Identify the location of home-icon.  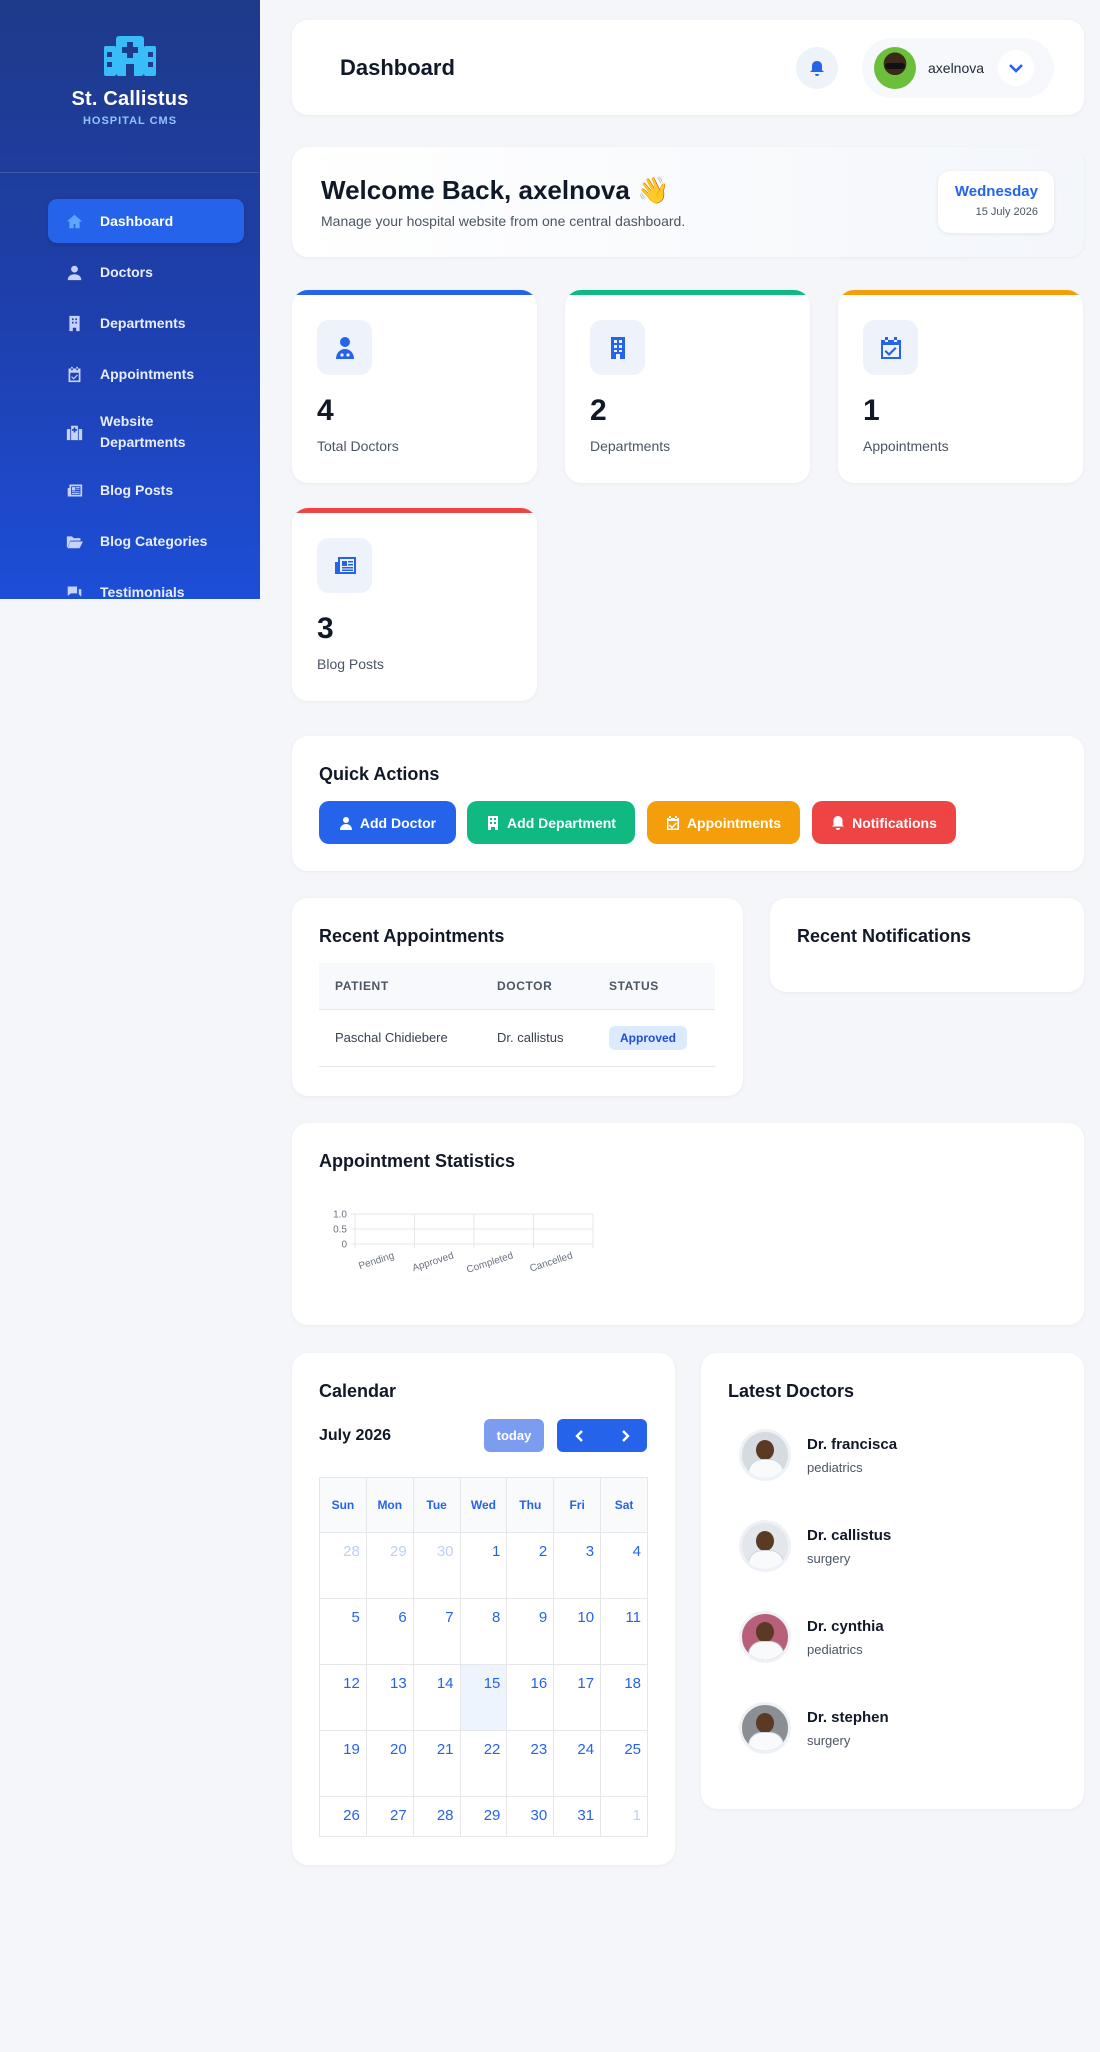
(74, 221).